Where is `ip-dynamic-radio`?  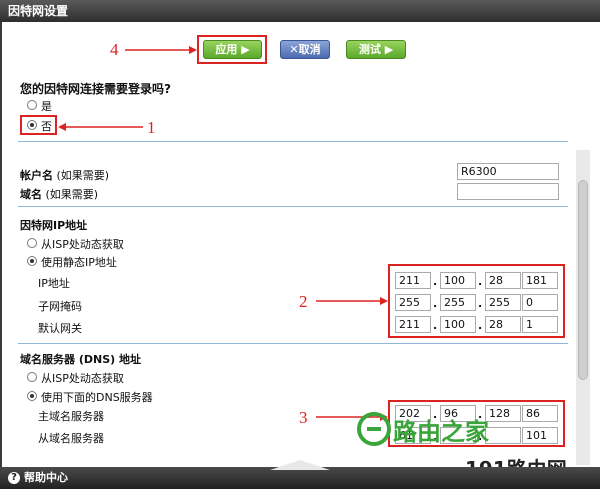
ip-dynamic-radio is located at coordinates (32, 243).